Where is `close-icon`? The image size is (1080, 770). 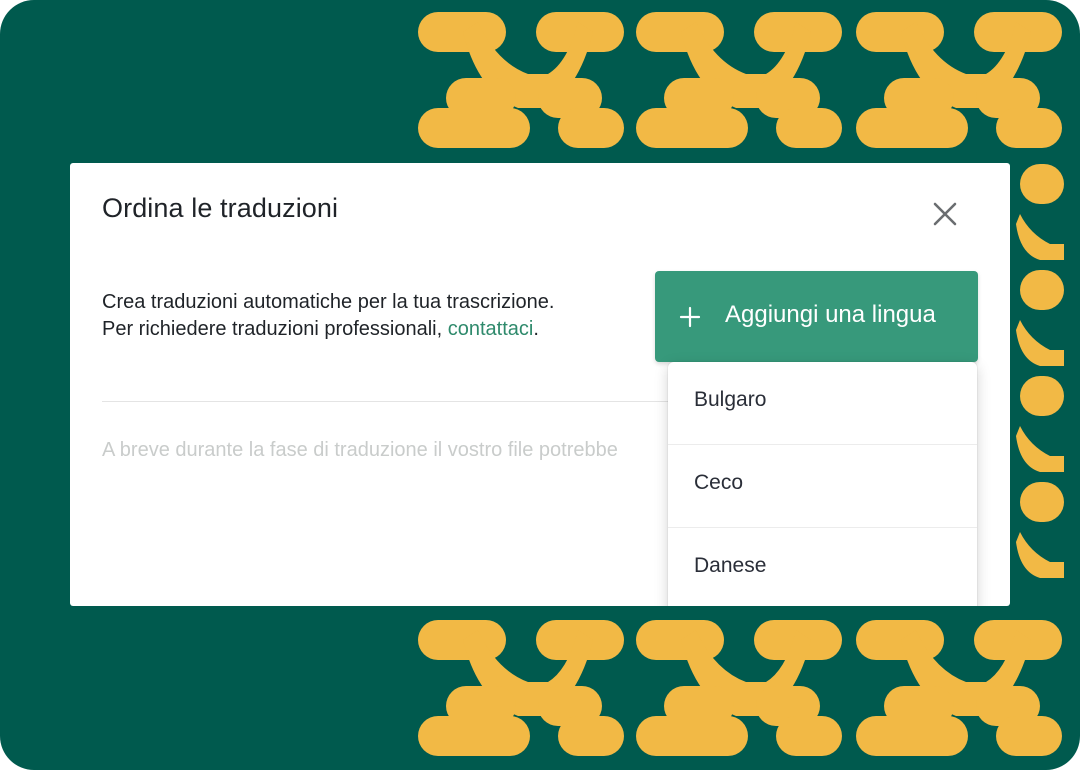
close-icon is located at coordinates (945, 214).